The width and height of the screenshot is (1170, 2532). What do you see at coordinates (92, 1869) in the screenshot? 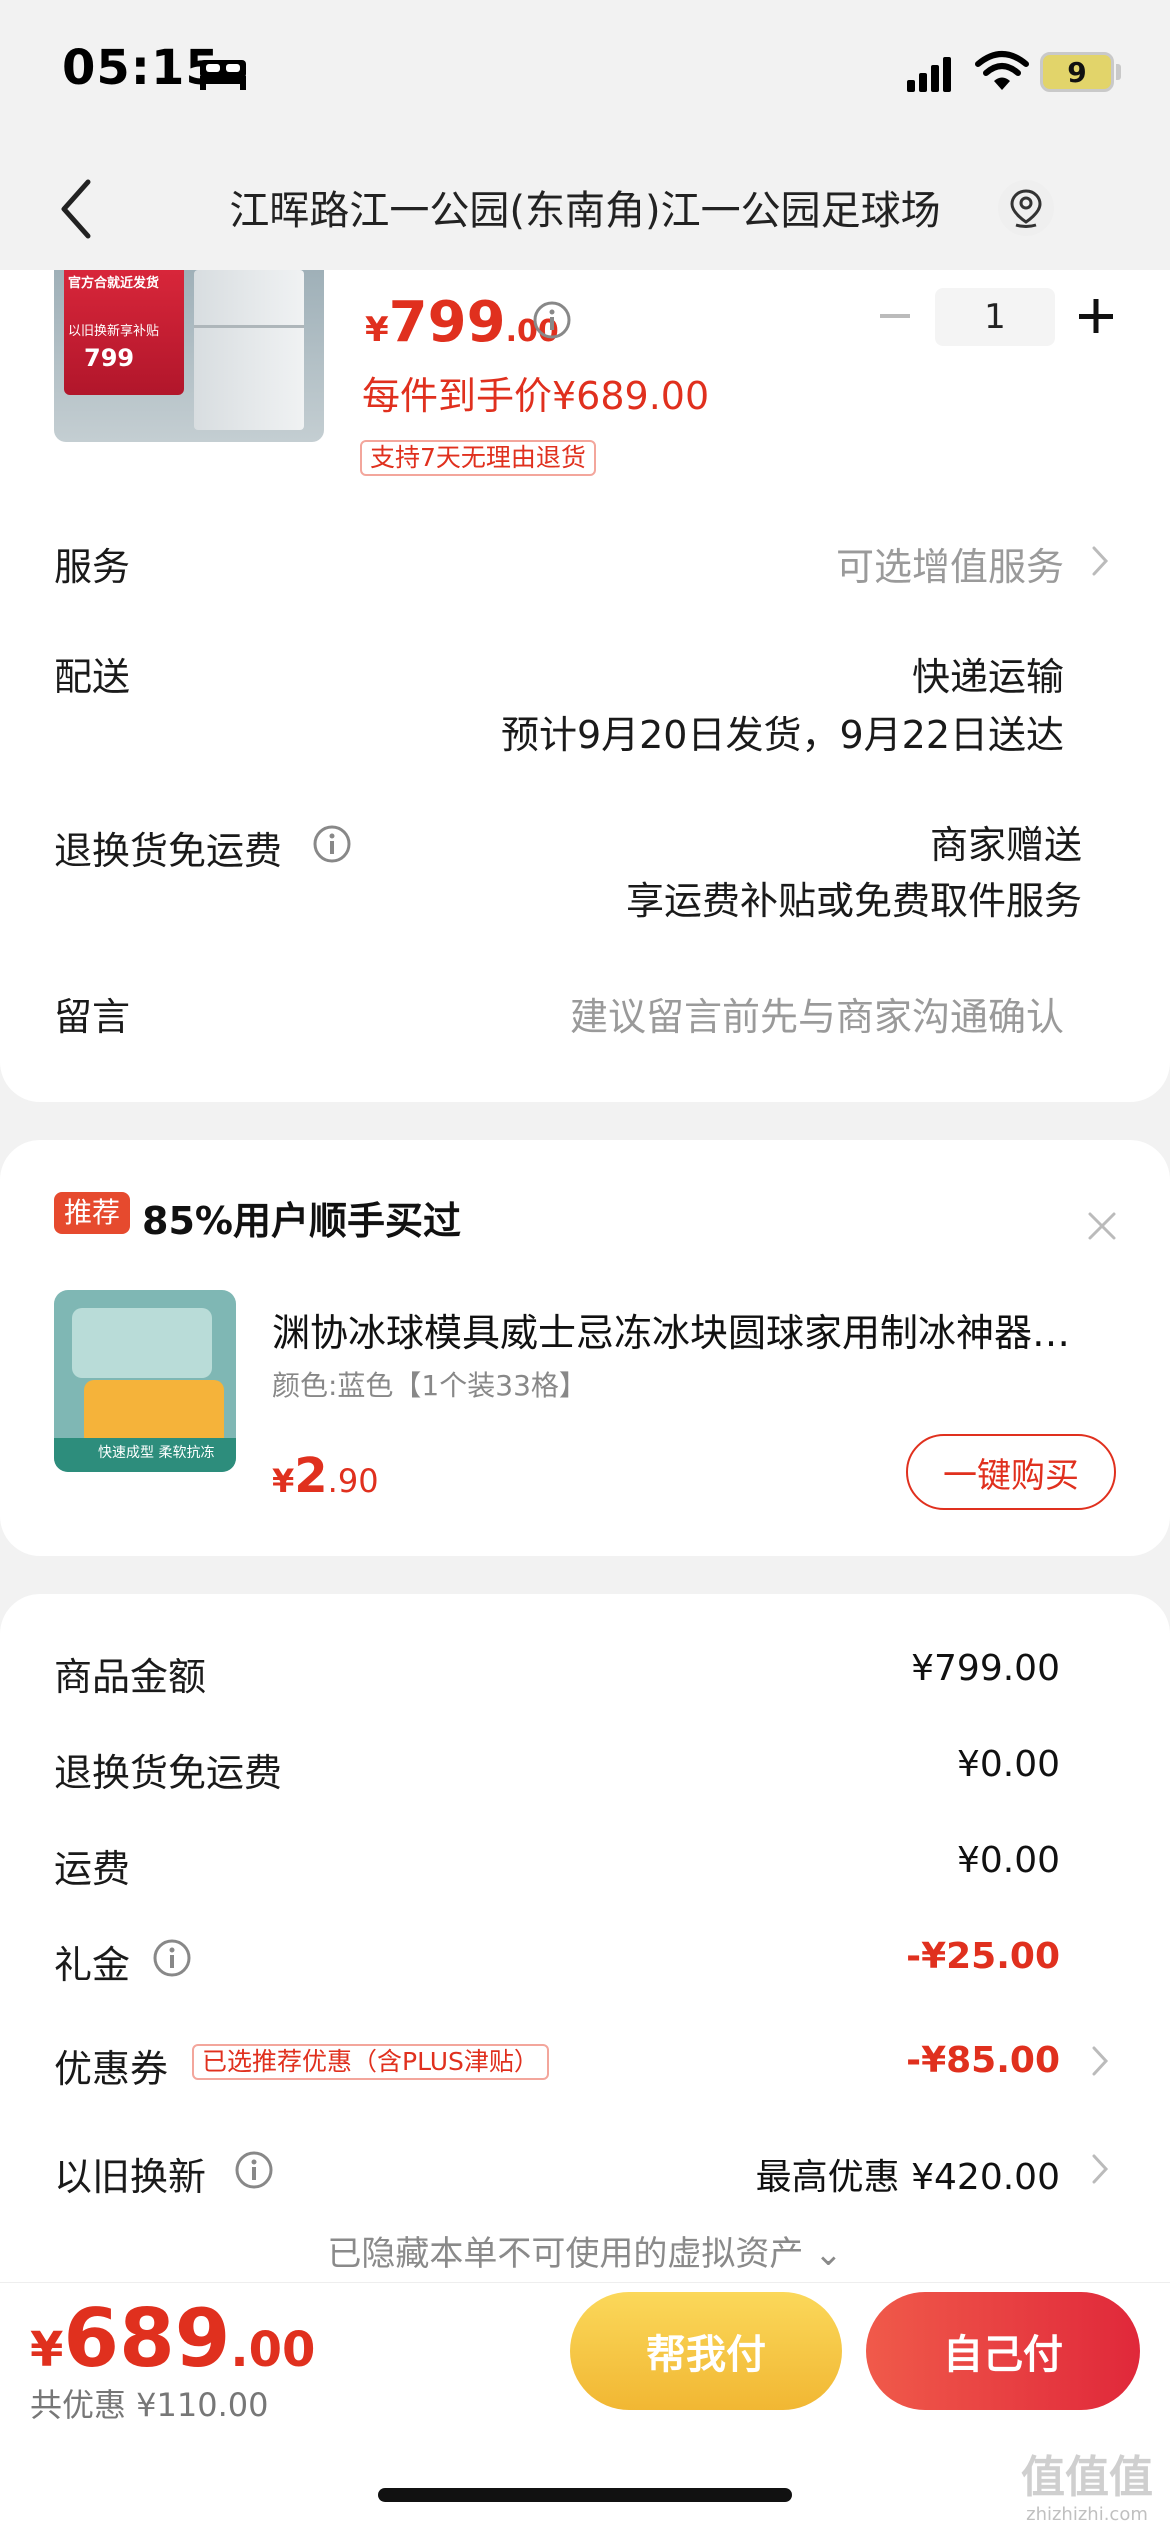
I see `shipping-label: 运费` at bounding box center [92, 1869].